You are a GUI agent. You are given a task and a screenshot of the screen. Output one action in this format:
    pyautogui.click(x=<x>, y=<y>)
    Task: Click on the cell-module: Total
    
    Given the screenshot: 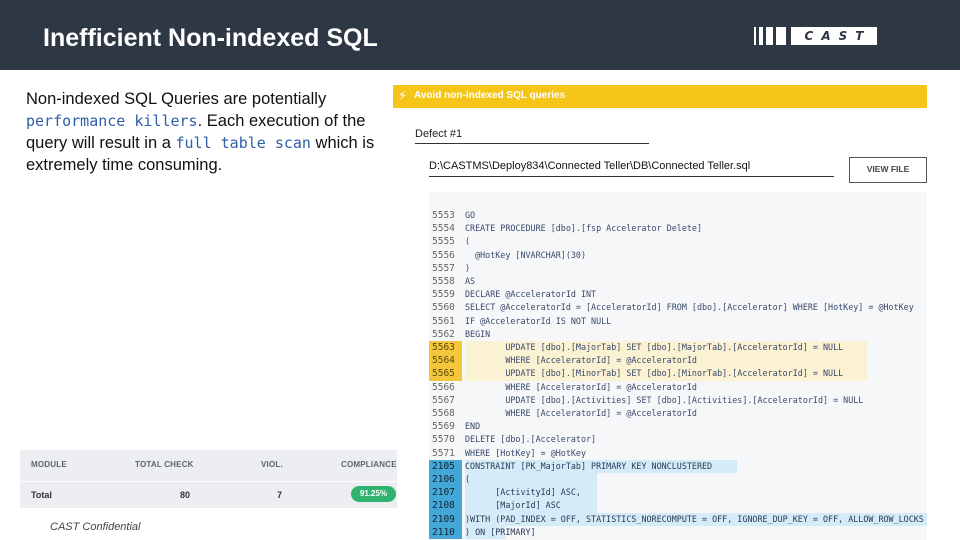 What is the action you would take?
    pyautogui.click(x=41, y=495)
    